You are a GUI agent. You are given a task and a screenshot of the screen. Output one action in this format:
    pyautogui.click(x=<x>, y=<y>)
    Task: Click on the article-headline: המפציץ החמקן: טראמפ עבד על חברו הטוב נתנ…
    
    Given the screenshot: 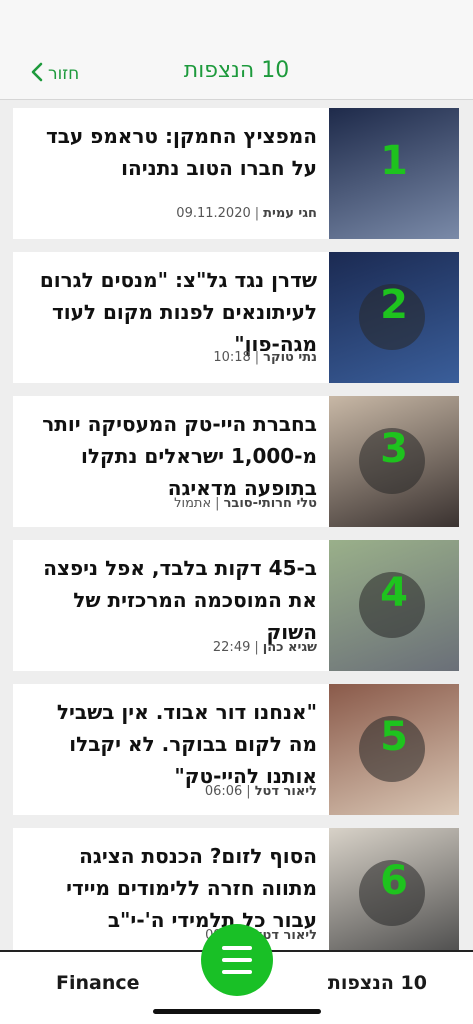 What is the action you would take?
    pyautogui.click(x=181, y=152)
    